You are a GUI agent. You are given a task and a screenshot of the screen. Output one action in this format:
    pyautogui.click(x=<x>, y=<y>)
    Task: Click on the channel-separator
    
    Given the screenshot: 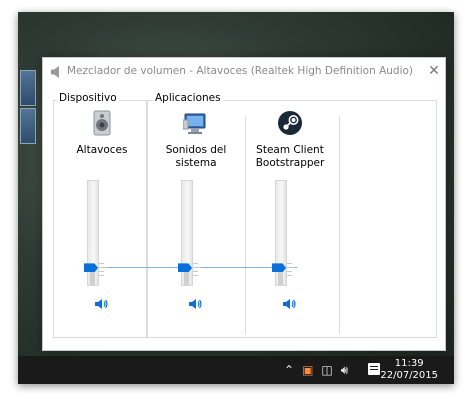 What is the action you would take?
    pyautogui.click(x=339, y=225)
    